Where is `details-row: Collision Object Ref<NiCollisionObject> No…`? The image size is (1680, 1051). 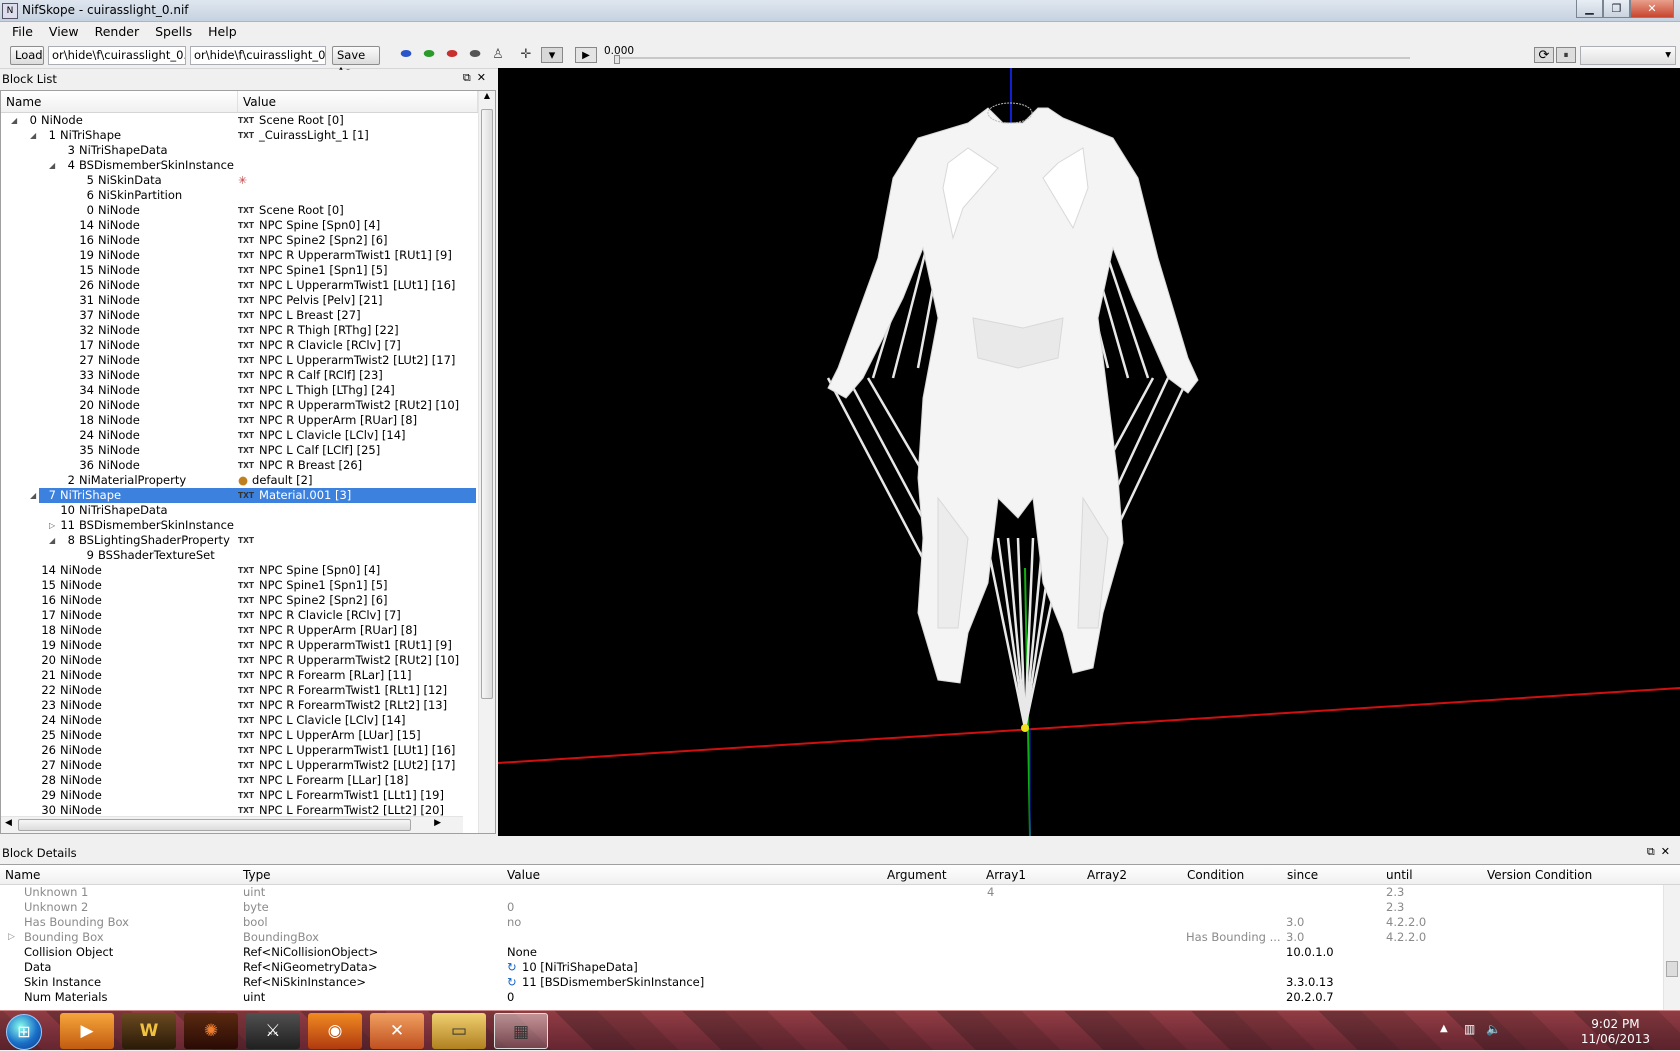 details-row: Collision Object Ref<NiCollisionObject> No… is located at coordinates (840, 952).